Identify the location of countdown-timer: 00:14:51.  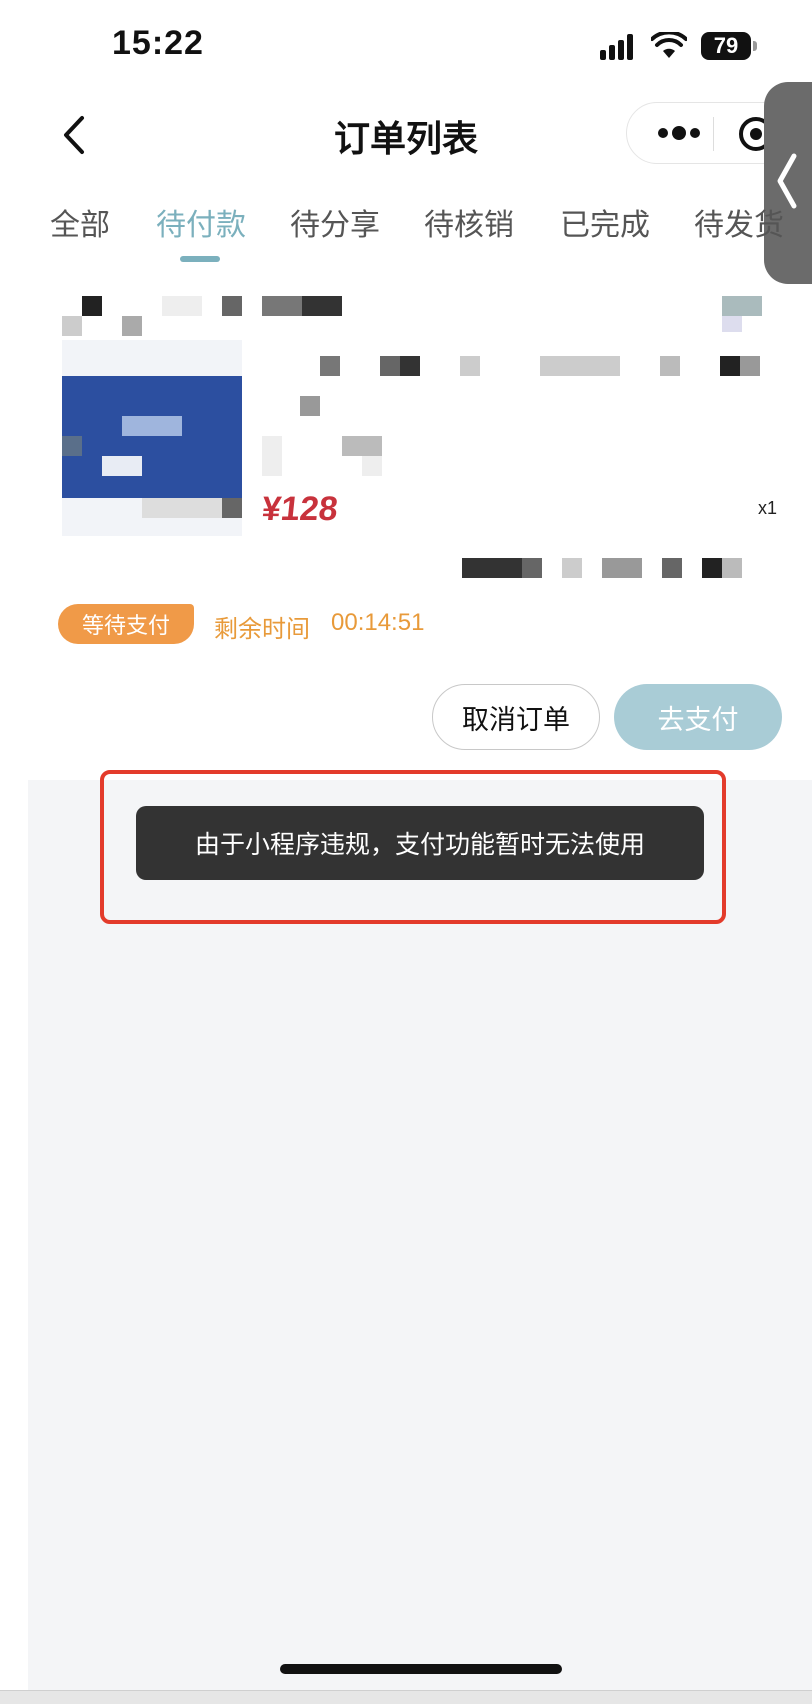
(378, 622).